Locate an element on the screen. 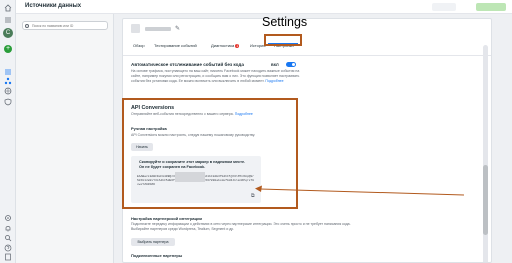 Image resolution: width=512 pixels, height=263 pixels. toolbar-button is located at coordinates (444, 7).